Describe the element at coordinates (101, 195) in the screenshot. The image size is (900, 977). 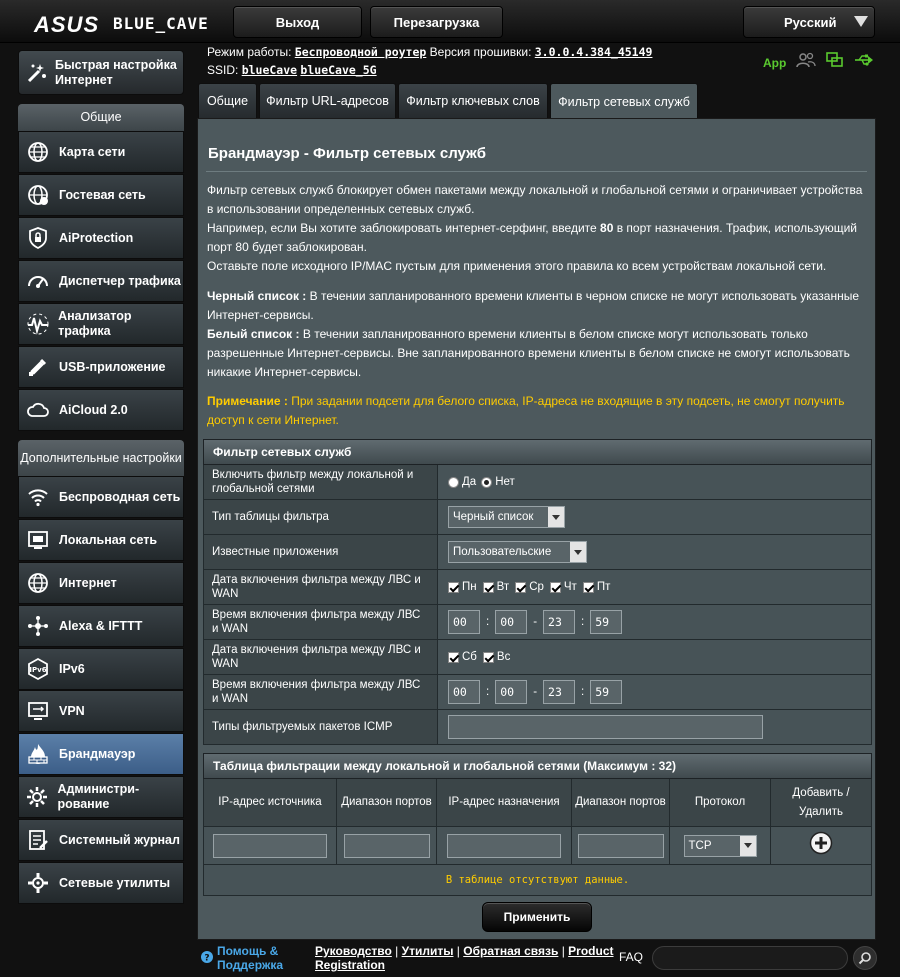
I see `sidebar-item: Гостевая сеть` at that location.